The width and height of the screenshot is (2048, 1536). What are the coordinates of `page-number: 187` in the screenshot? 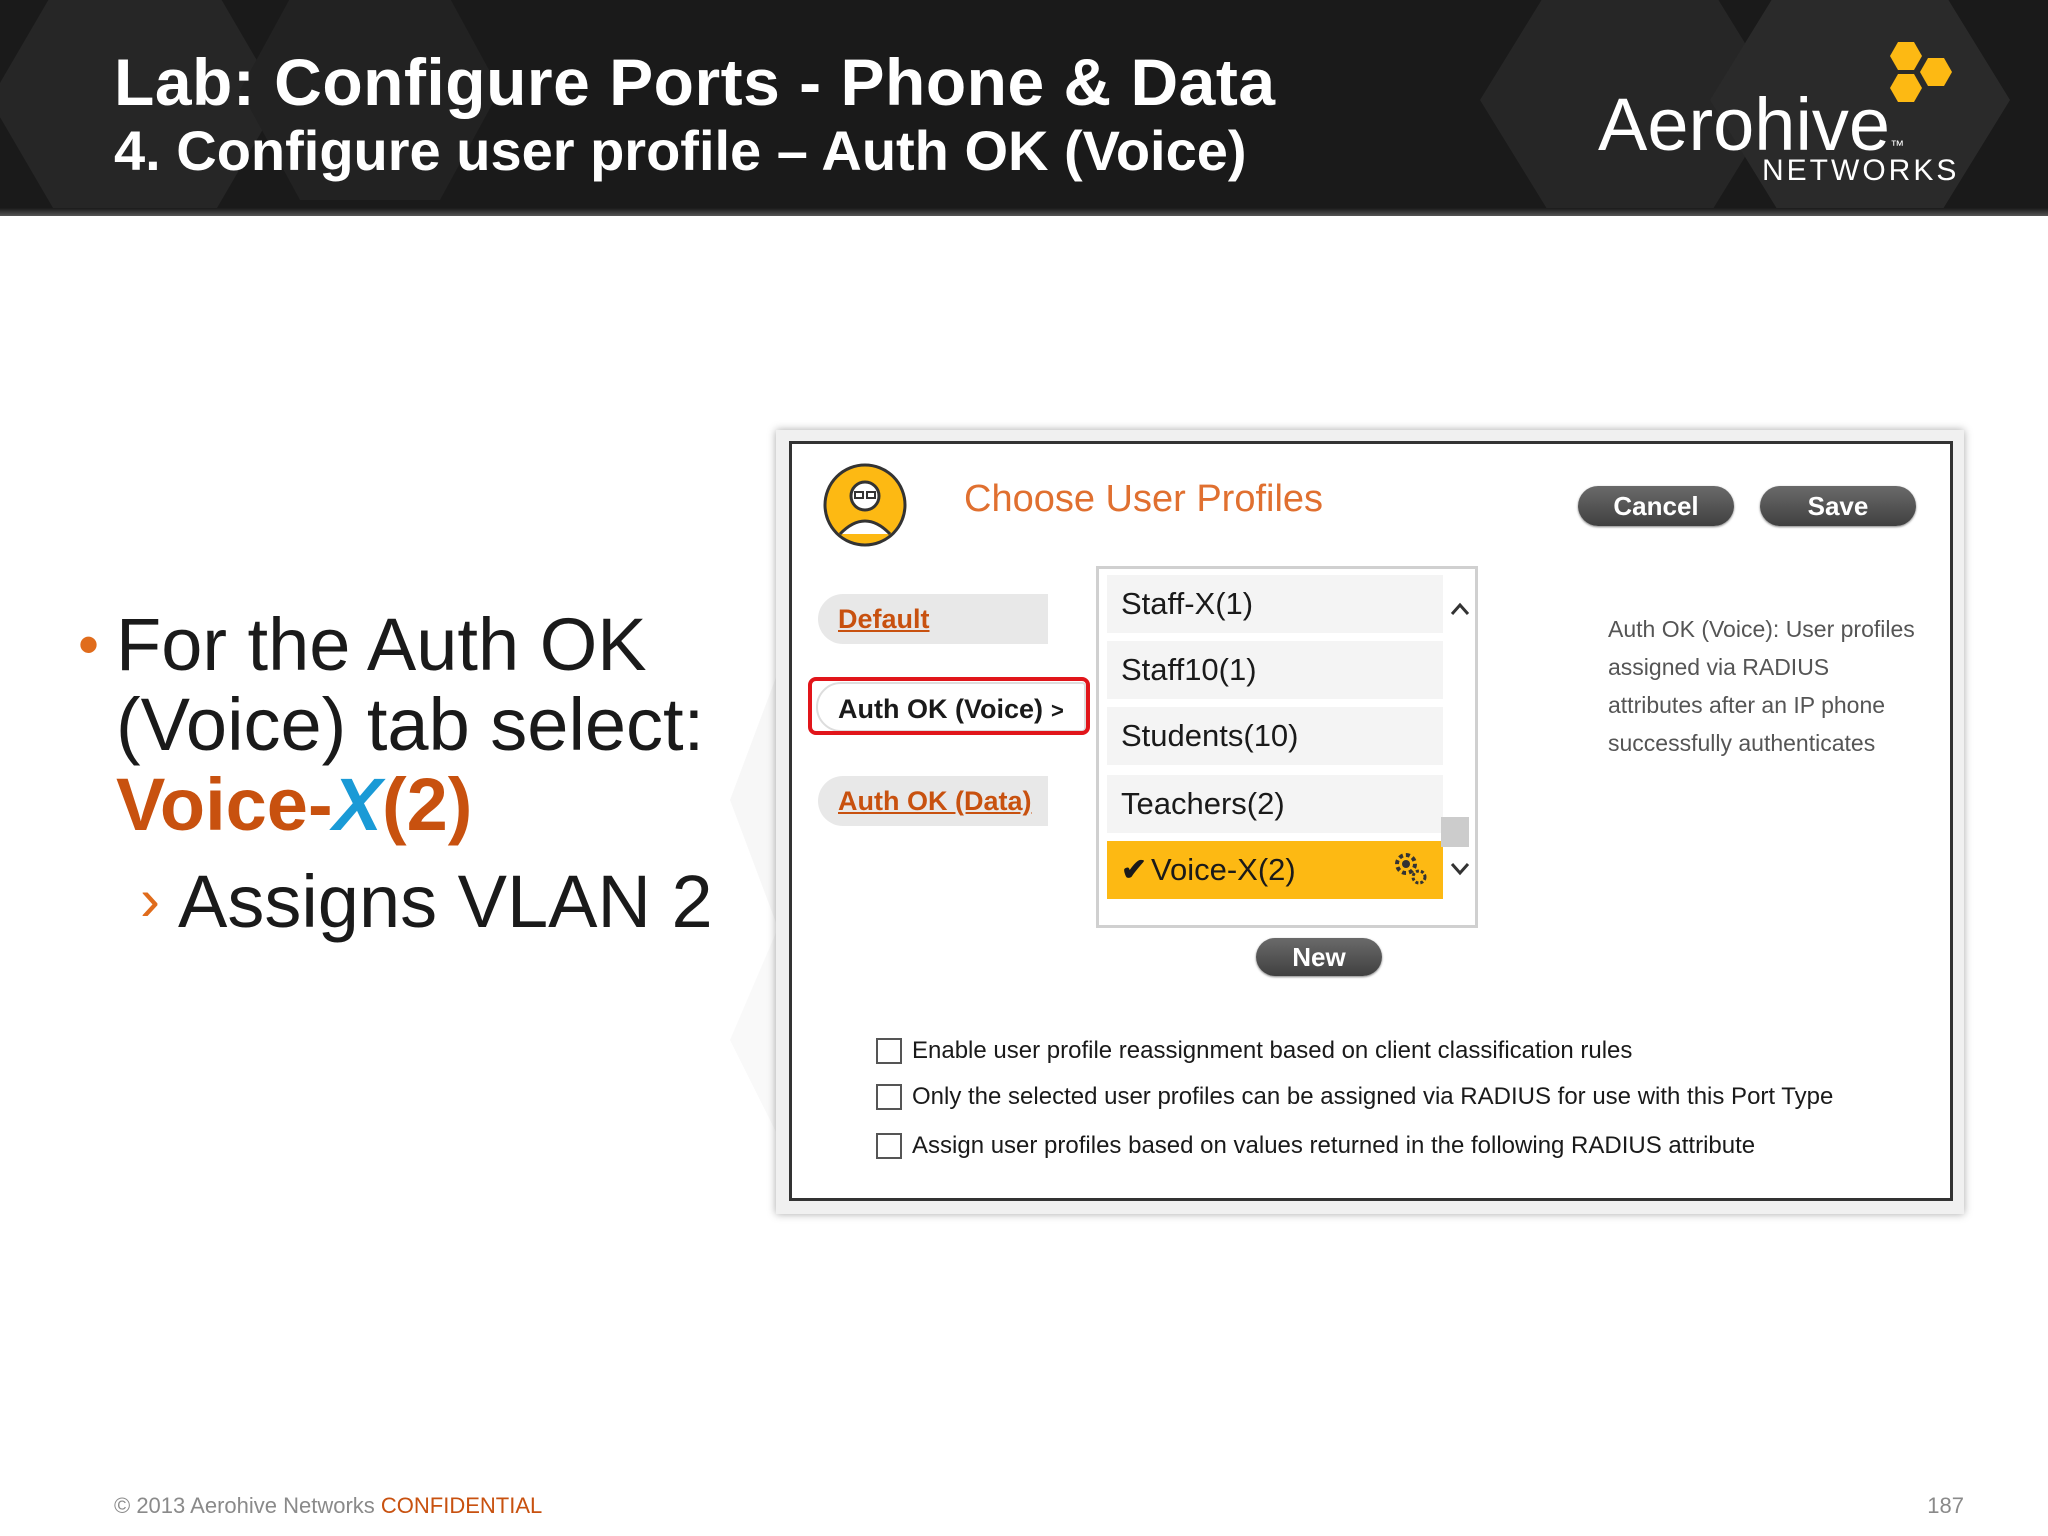 It's located at (1945, 1505).